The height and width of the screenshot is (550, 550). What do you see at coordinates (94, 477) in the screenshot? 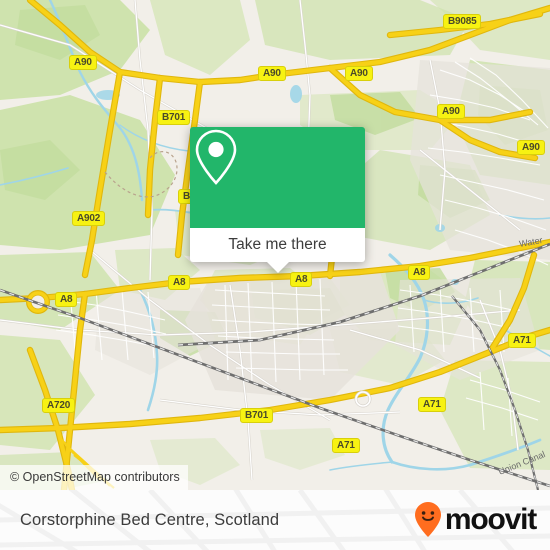
I see `osm-attribution: © OpenStreetMap contributors` at bounding box center [94, 477].